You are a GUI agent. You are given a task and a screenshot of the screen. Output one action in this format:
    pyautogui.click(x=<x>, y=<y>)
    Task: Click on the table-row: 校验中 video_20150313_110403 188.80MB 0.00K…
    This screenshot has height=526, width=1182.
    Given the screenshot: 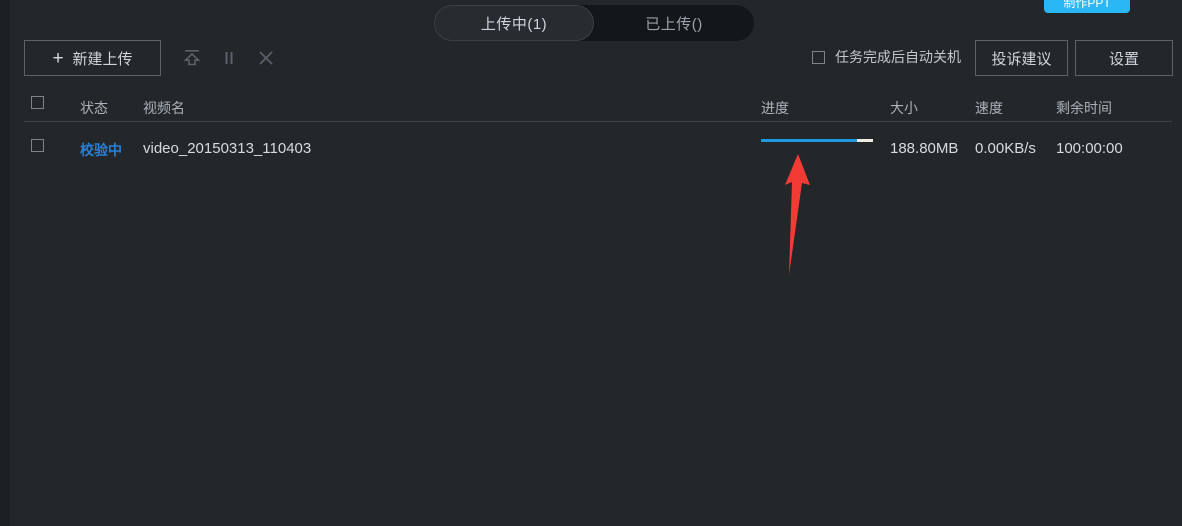 What is the action you would take?
    pyautogui.click(x=591, y=148)
    